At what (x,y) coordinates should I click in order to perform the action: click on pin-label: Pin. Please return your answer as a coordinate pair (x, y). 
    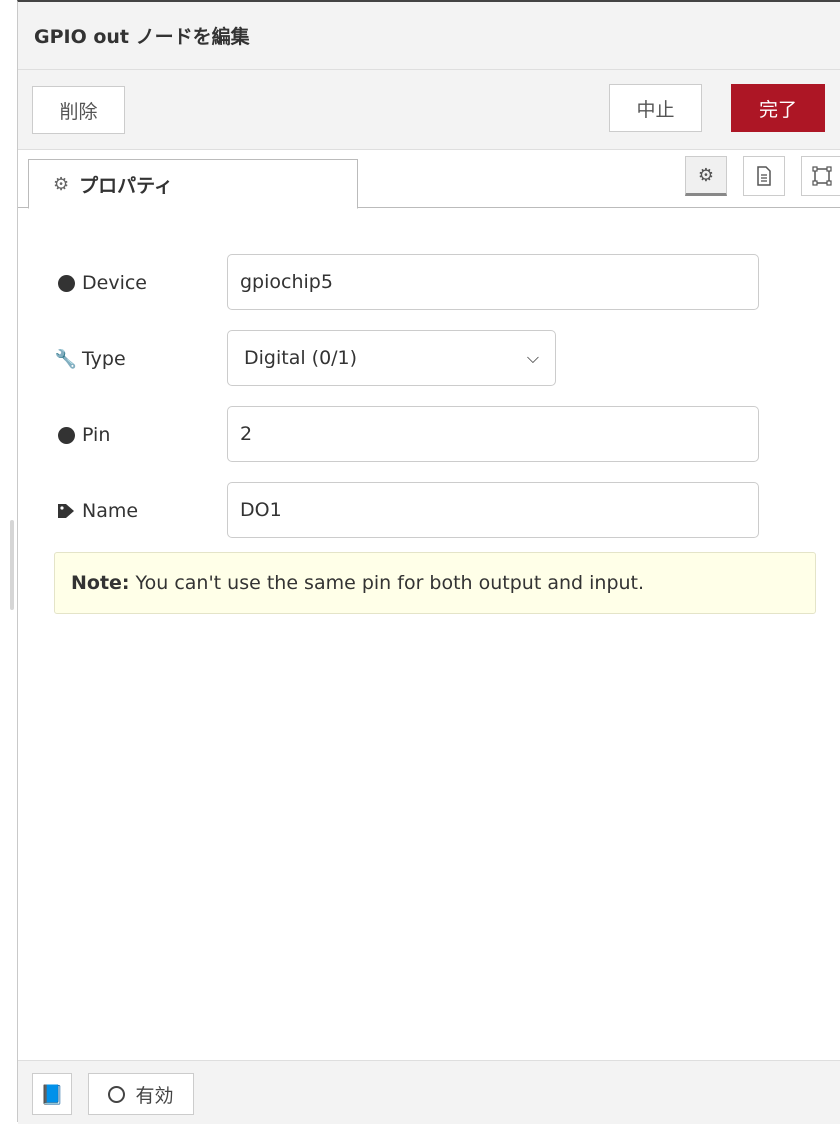
    Looking at the image, I should click on (83, 435).